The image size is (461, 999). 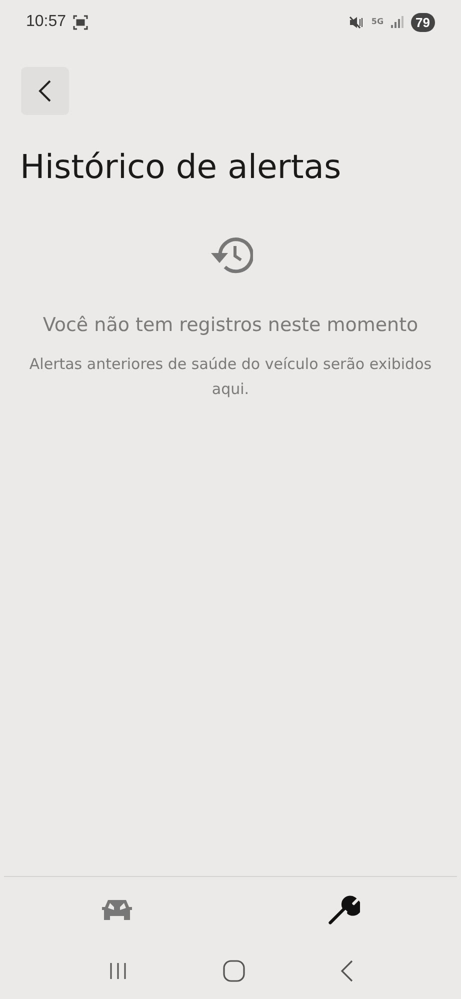 I want to click on empty-message: Alertas anteriores de saúde do veículo serão exibidos aqui., so click(x=230, y=377).